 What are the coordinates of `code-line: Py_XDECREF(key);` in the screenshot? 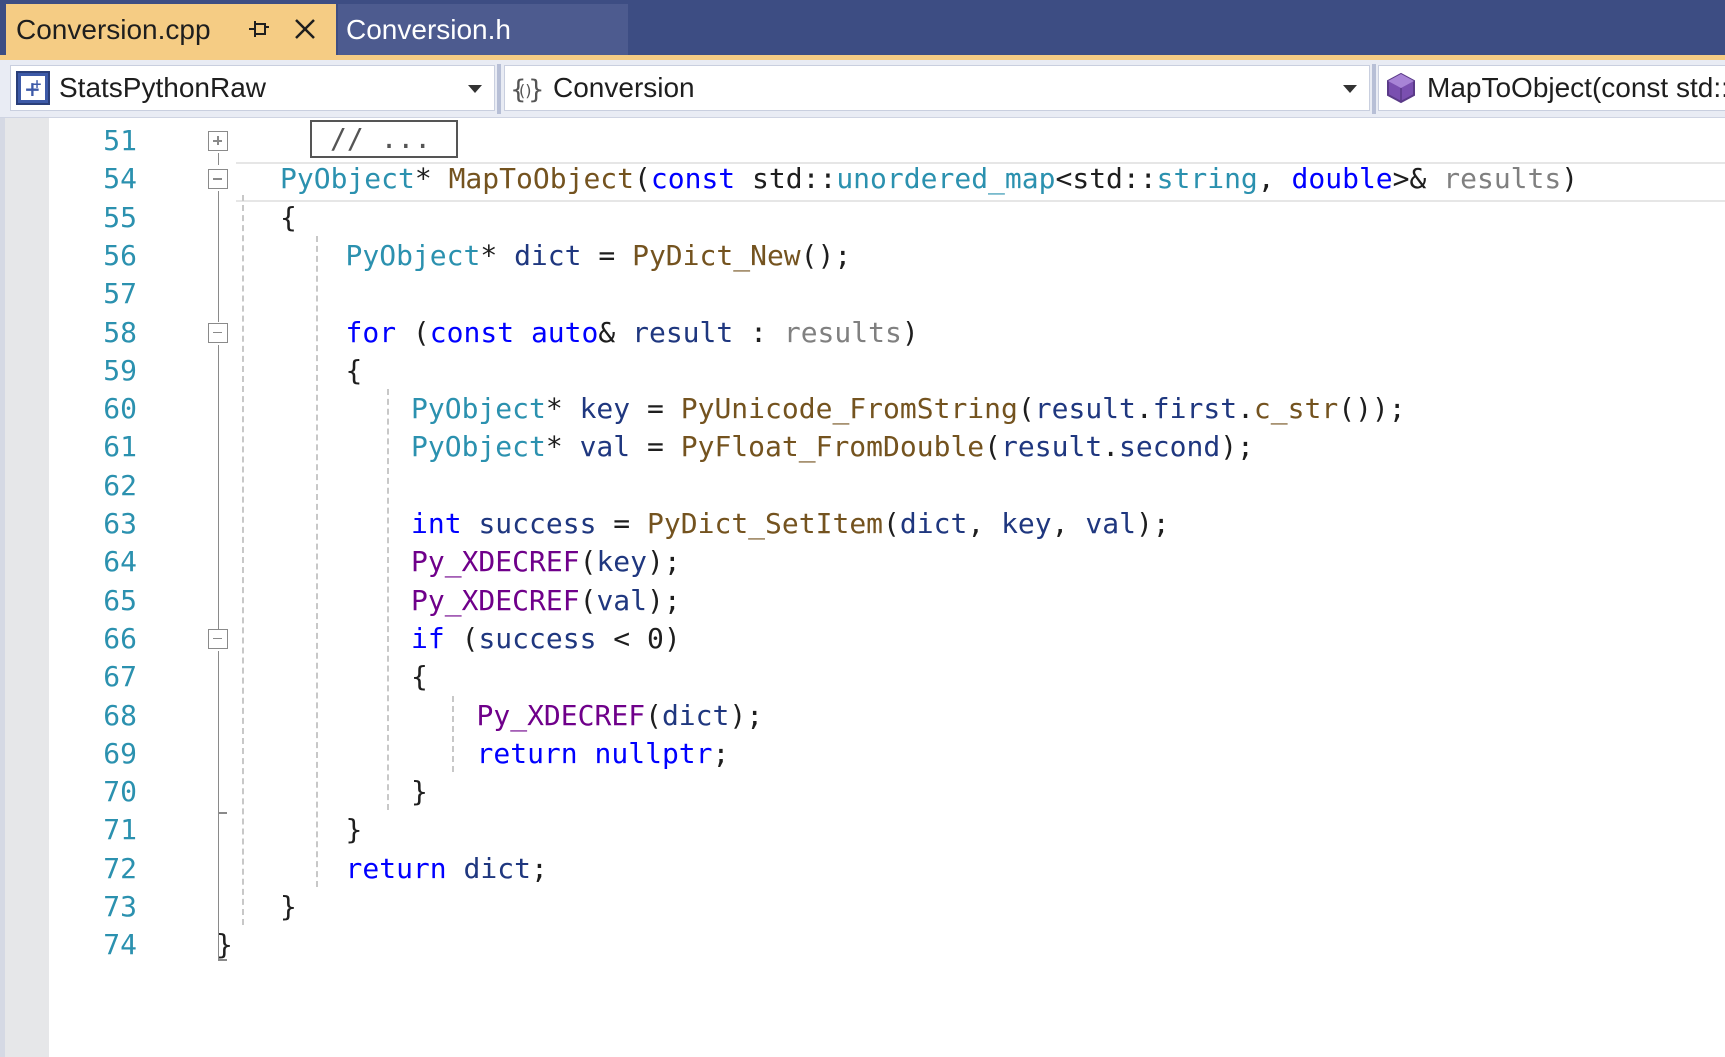 It's located at (546, 562).